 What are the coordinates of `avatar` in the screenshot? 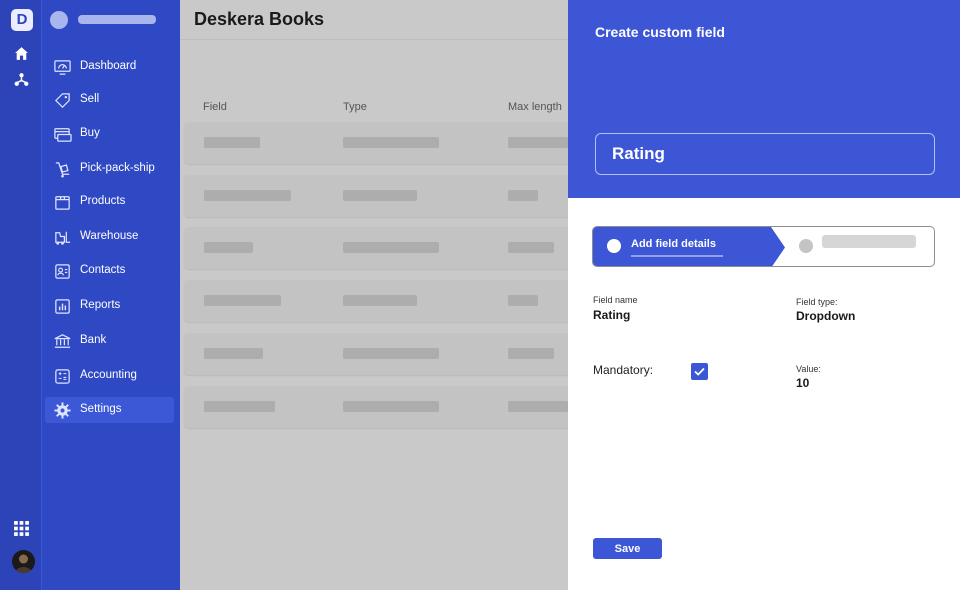 It's located at (23, 561).